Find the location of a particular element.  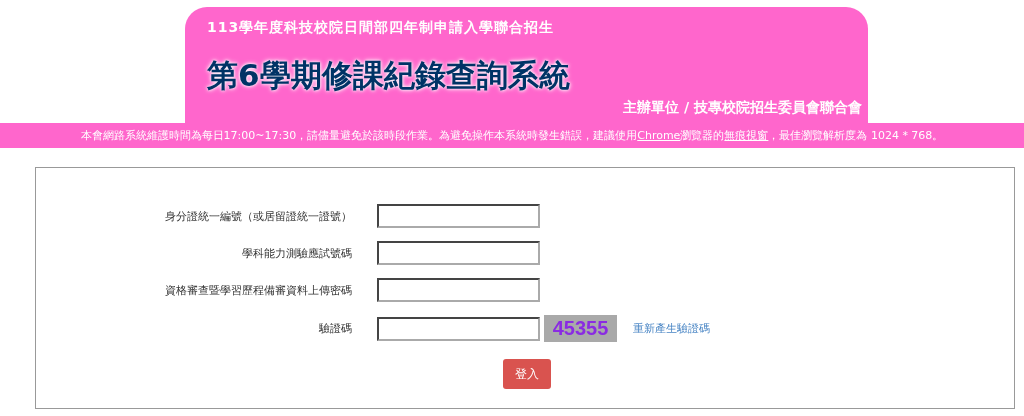

notice-link: 無痕視窗 is located at coordinates (746, 135).